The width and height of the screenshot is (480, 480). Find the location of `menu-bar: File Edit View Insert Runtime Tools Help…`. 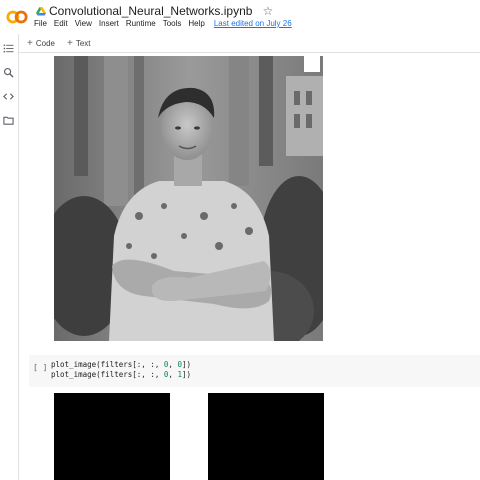

menu-bar: File Edit View Insert Runtime Tools Help… is located at coordinates (166, 23).